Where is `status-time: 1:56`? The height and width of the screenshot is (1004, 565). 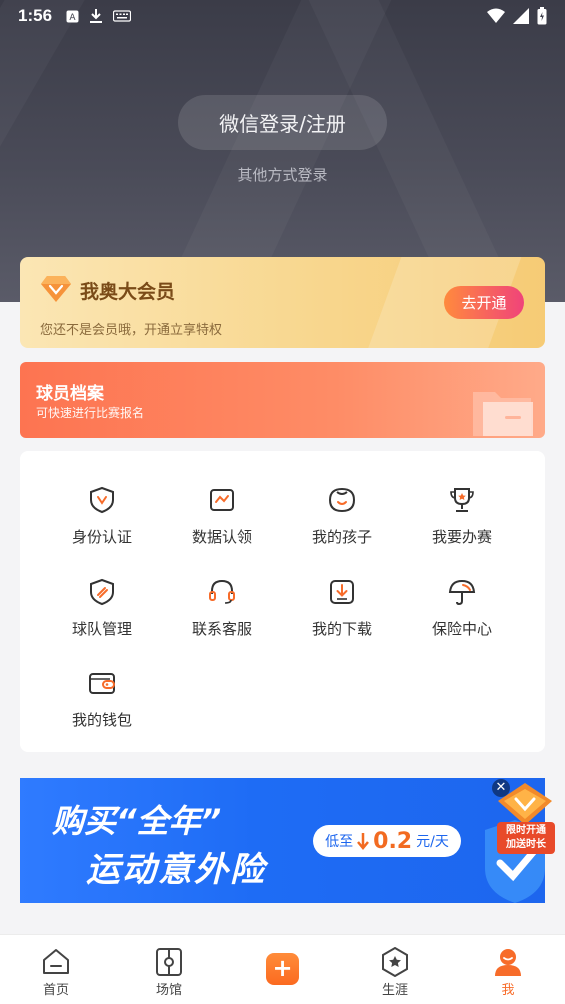
status-time: 1:56 is located at coordinates (35, 15).